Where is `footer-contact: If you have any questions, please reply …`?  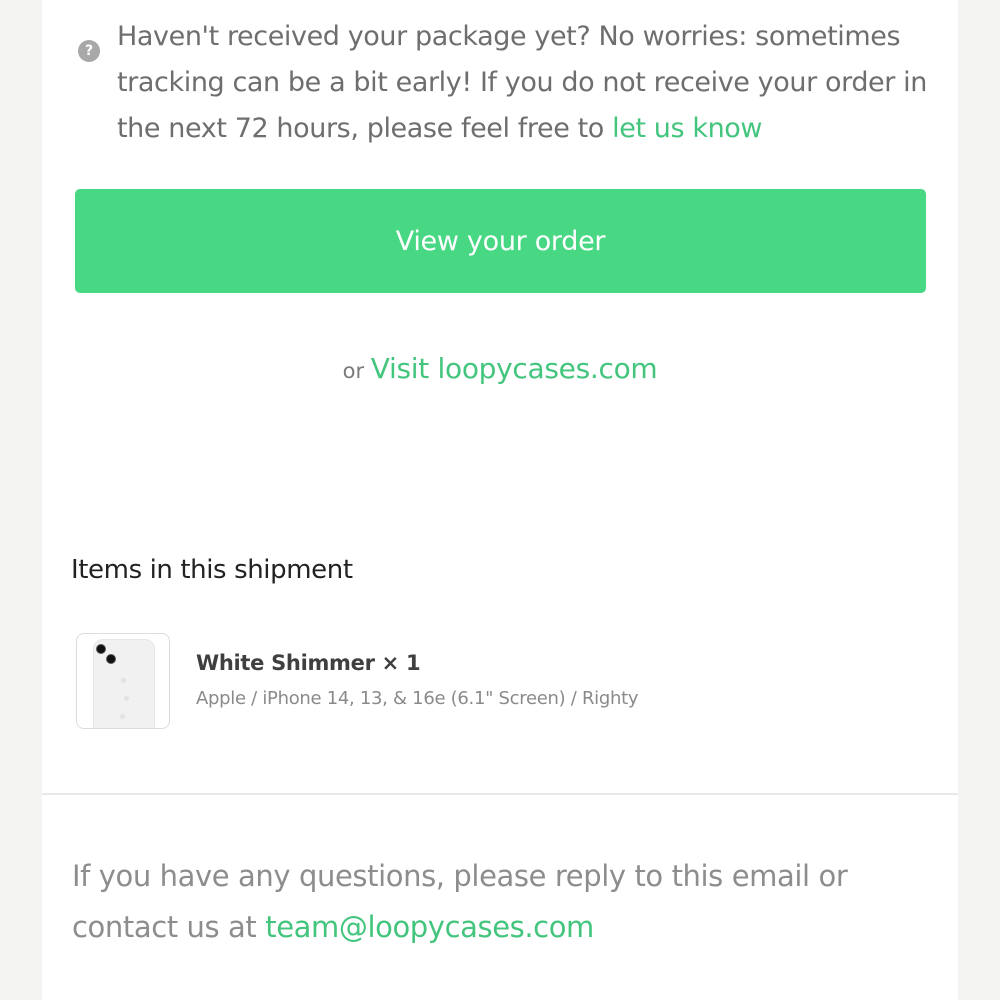 footer-contact: If you have any questions, please reply … is located at coordinates (502, 902).